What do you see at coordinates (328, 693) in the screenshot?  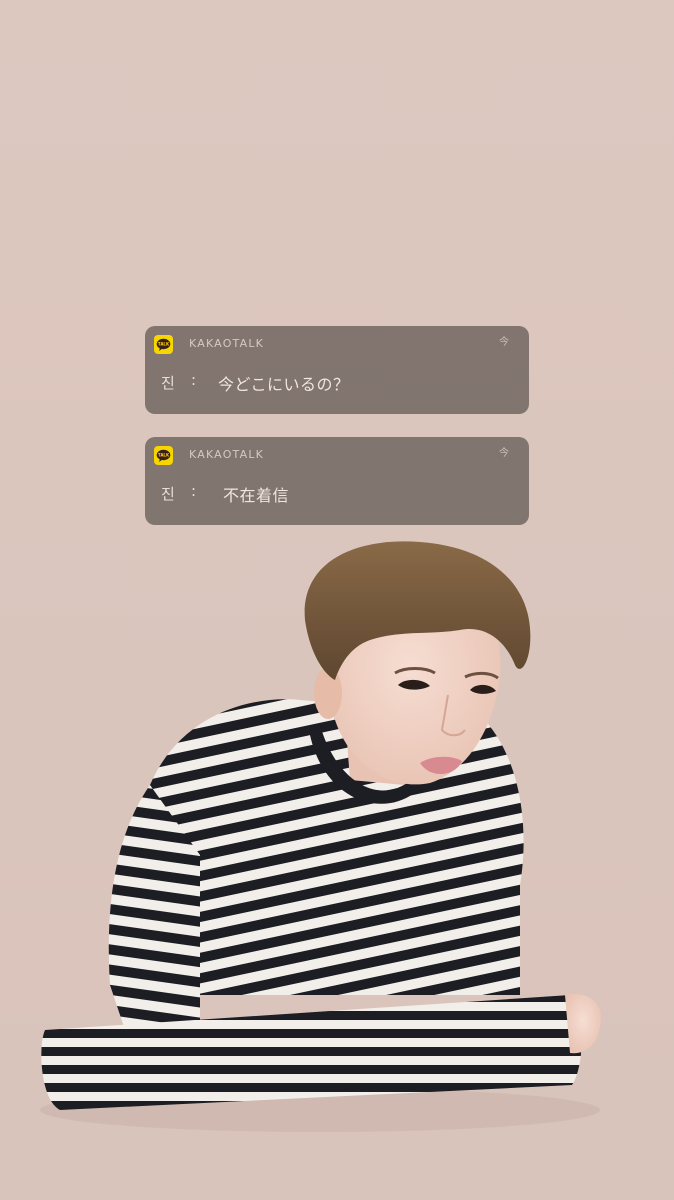 I see `ear` at bounding box center [328, 693].